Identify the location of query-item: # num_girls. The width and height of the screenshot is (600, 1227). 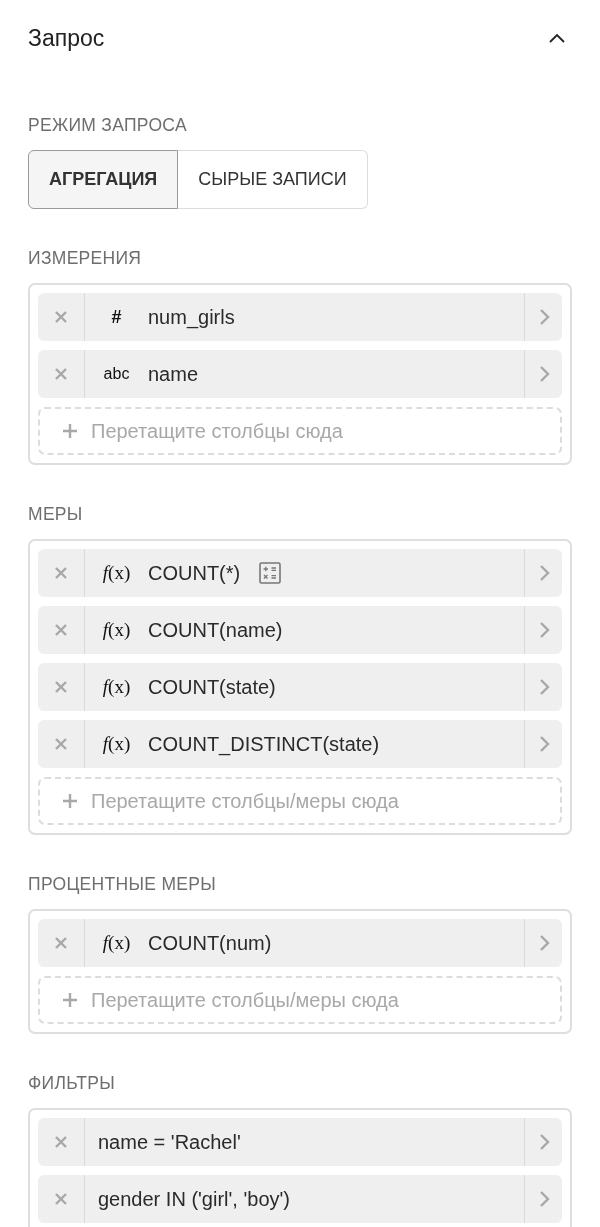
(300, 317).